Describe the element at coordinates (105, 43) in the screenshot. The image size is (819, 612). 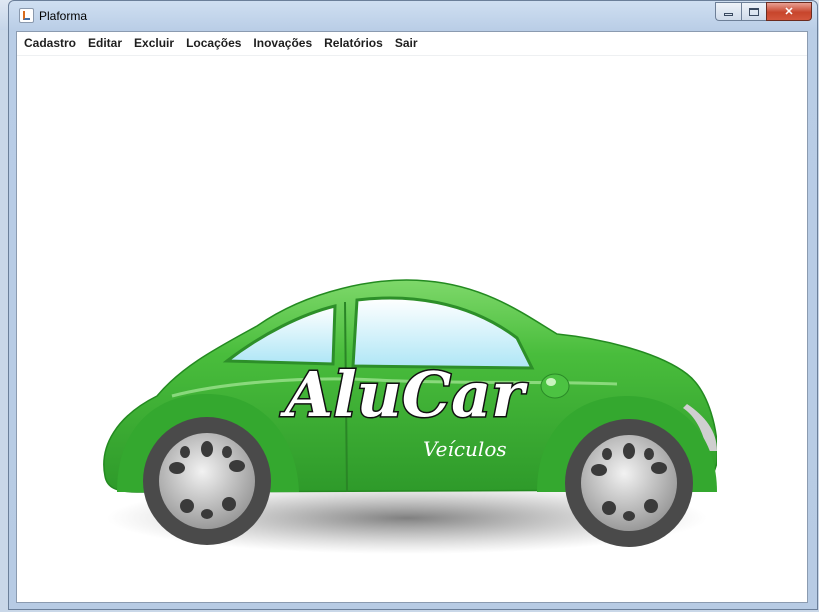
I see `menu-editar: Editar` at that location.